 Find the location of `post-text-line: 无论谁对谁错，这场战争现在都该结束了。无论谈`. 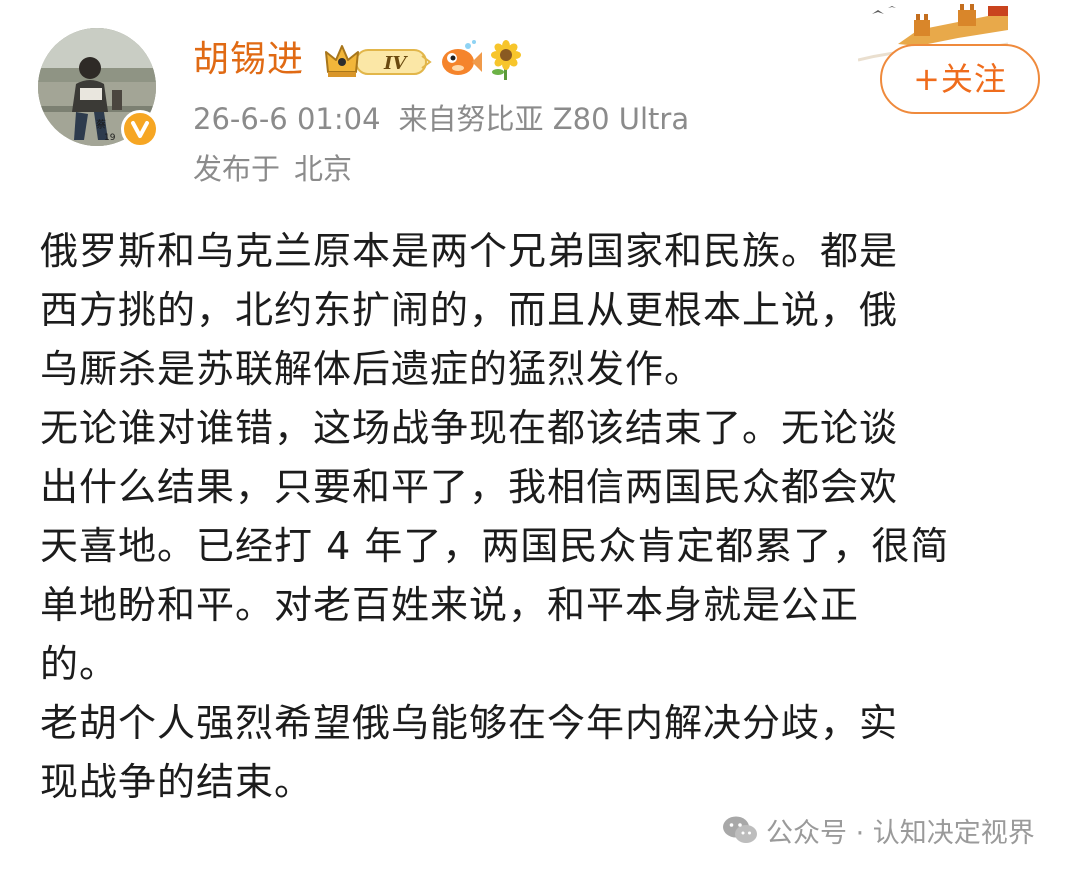

post-text-line: 无论谁对谁错，这场战争现在都该结束了。无论谈 is located at coordinates (469, 428).